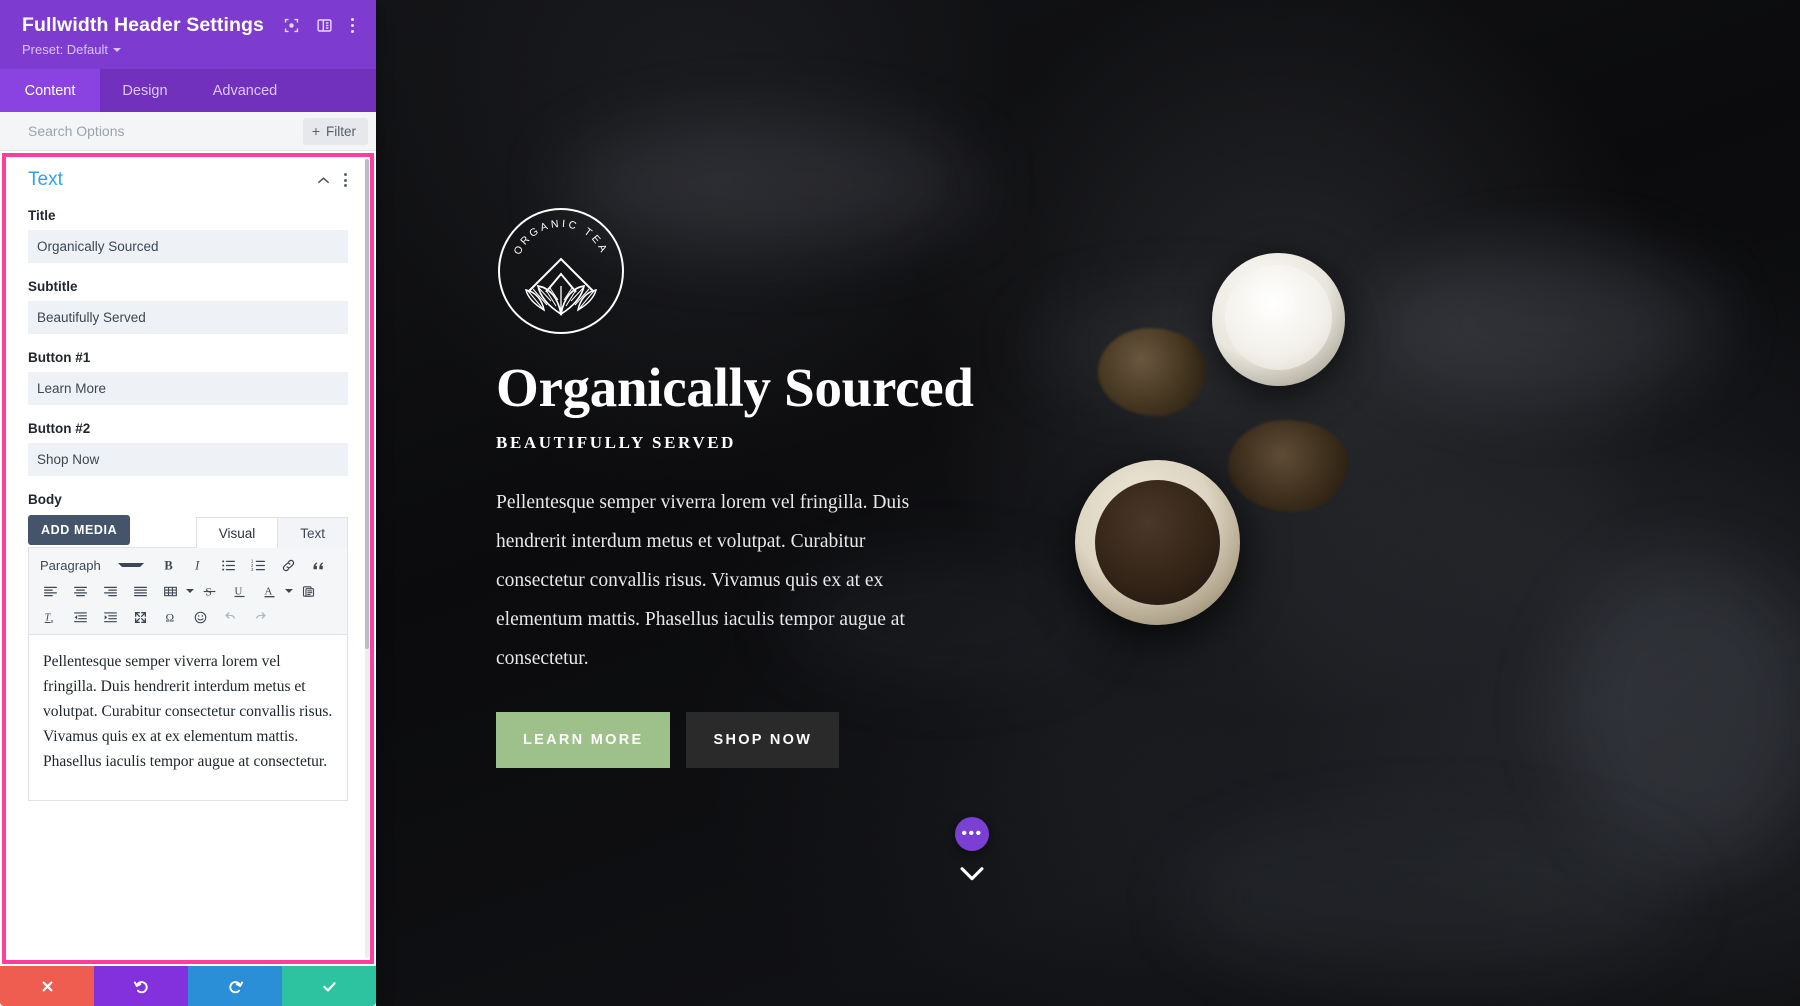  I want to click on text-color-menu: A, so click(273, 591).